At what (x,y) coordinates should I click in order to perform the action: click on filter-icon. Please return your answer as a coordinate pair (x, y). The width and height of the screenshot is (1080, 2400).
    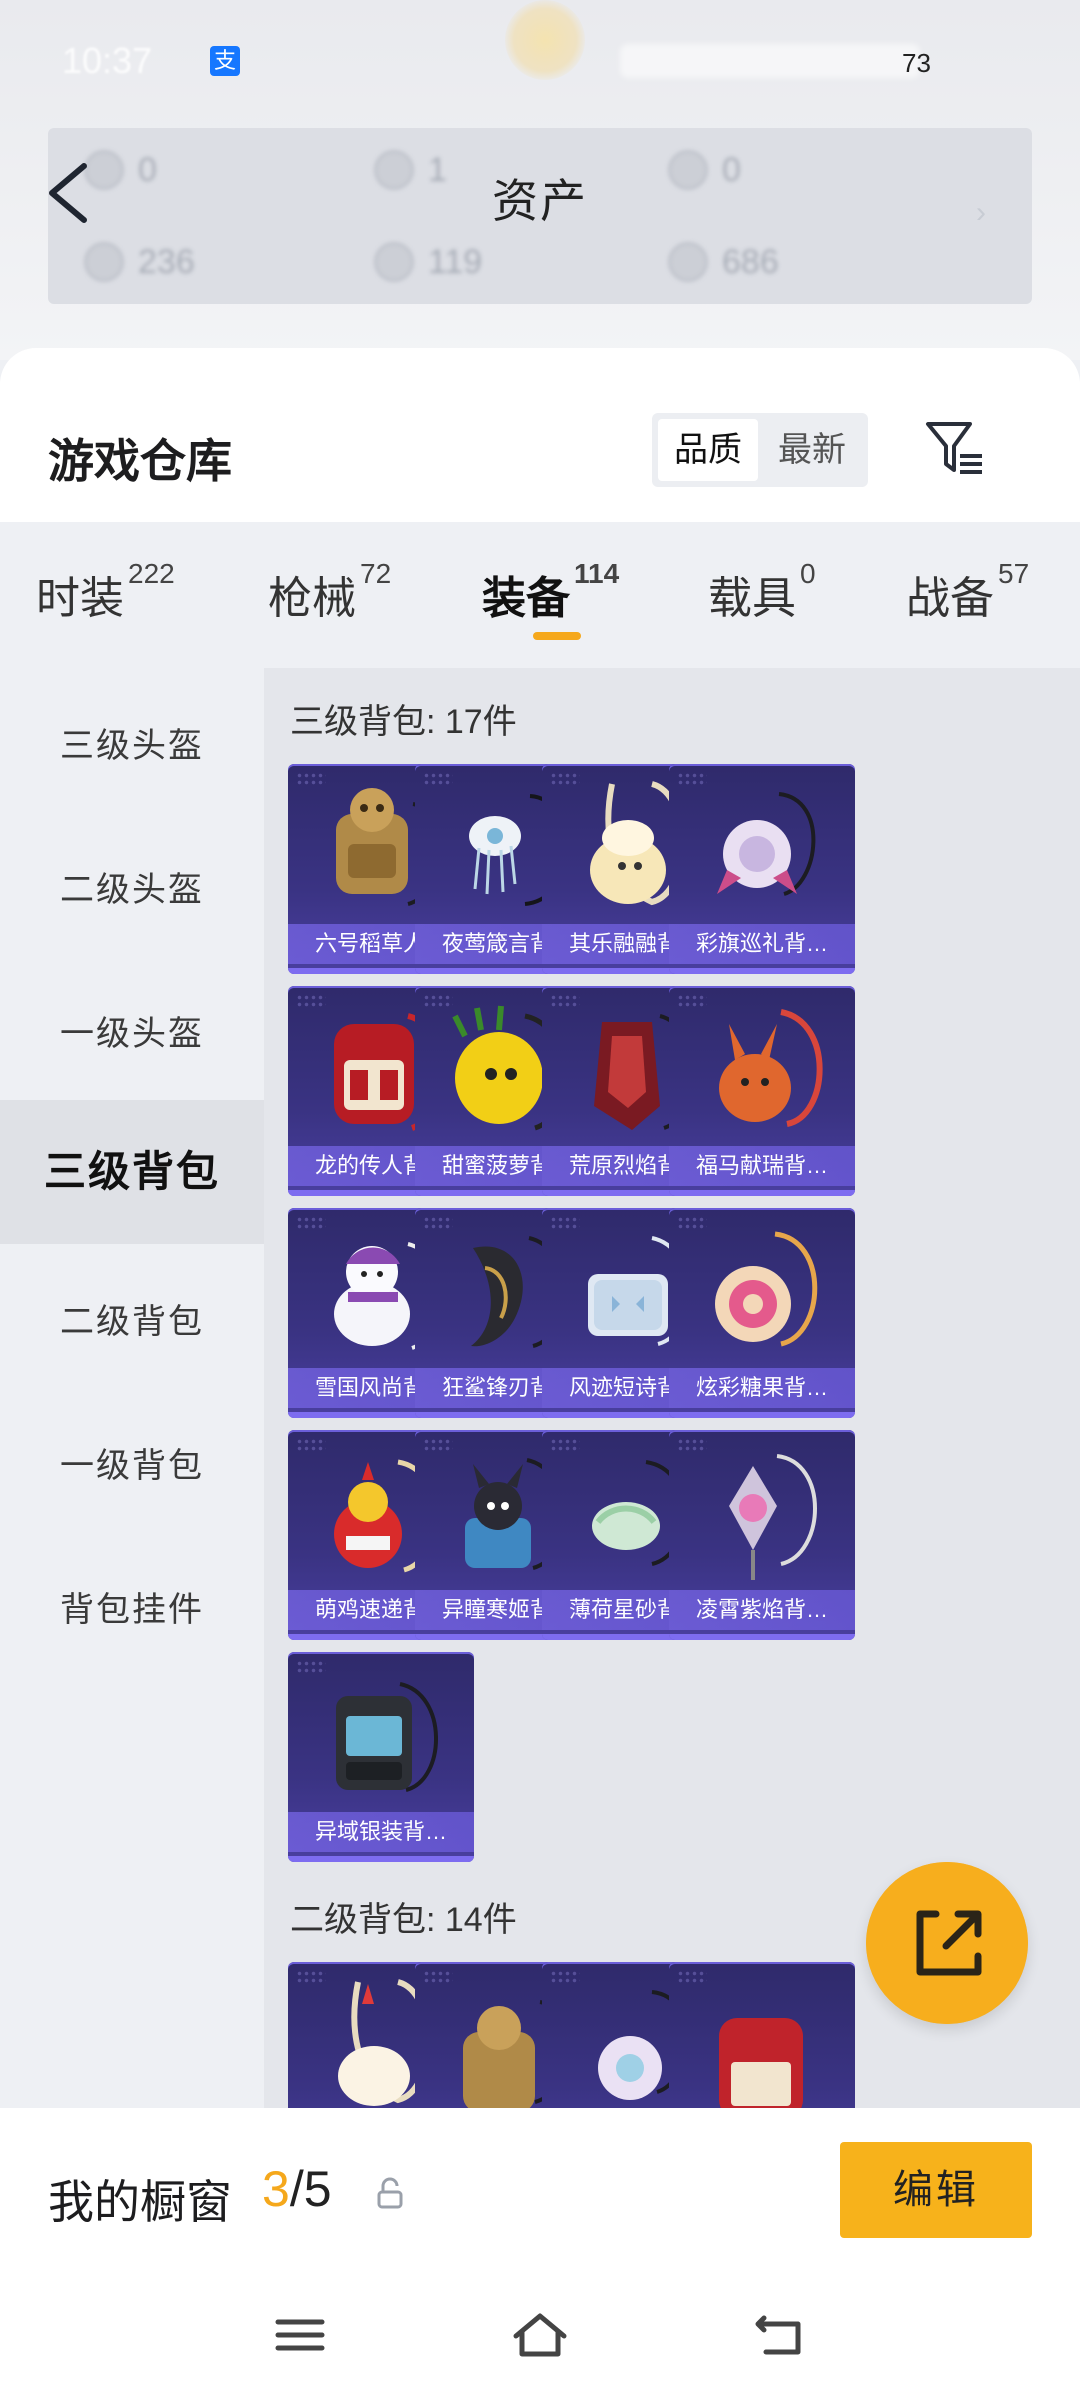
    Looking at the image, I should click on (955, 449).